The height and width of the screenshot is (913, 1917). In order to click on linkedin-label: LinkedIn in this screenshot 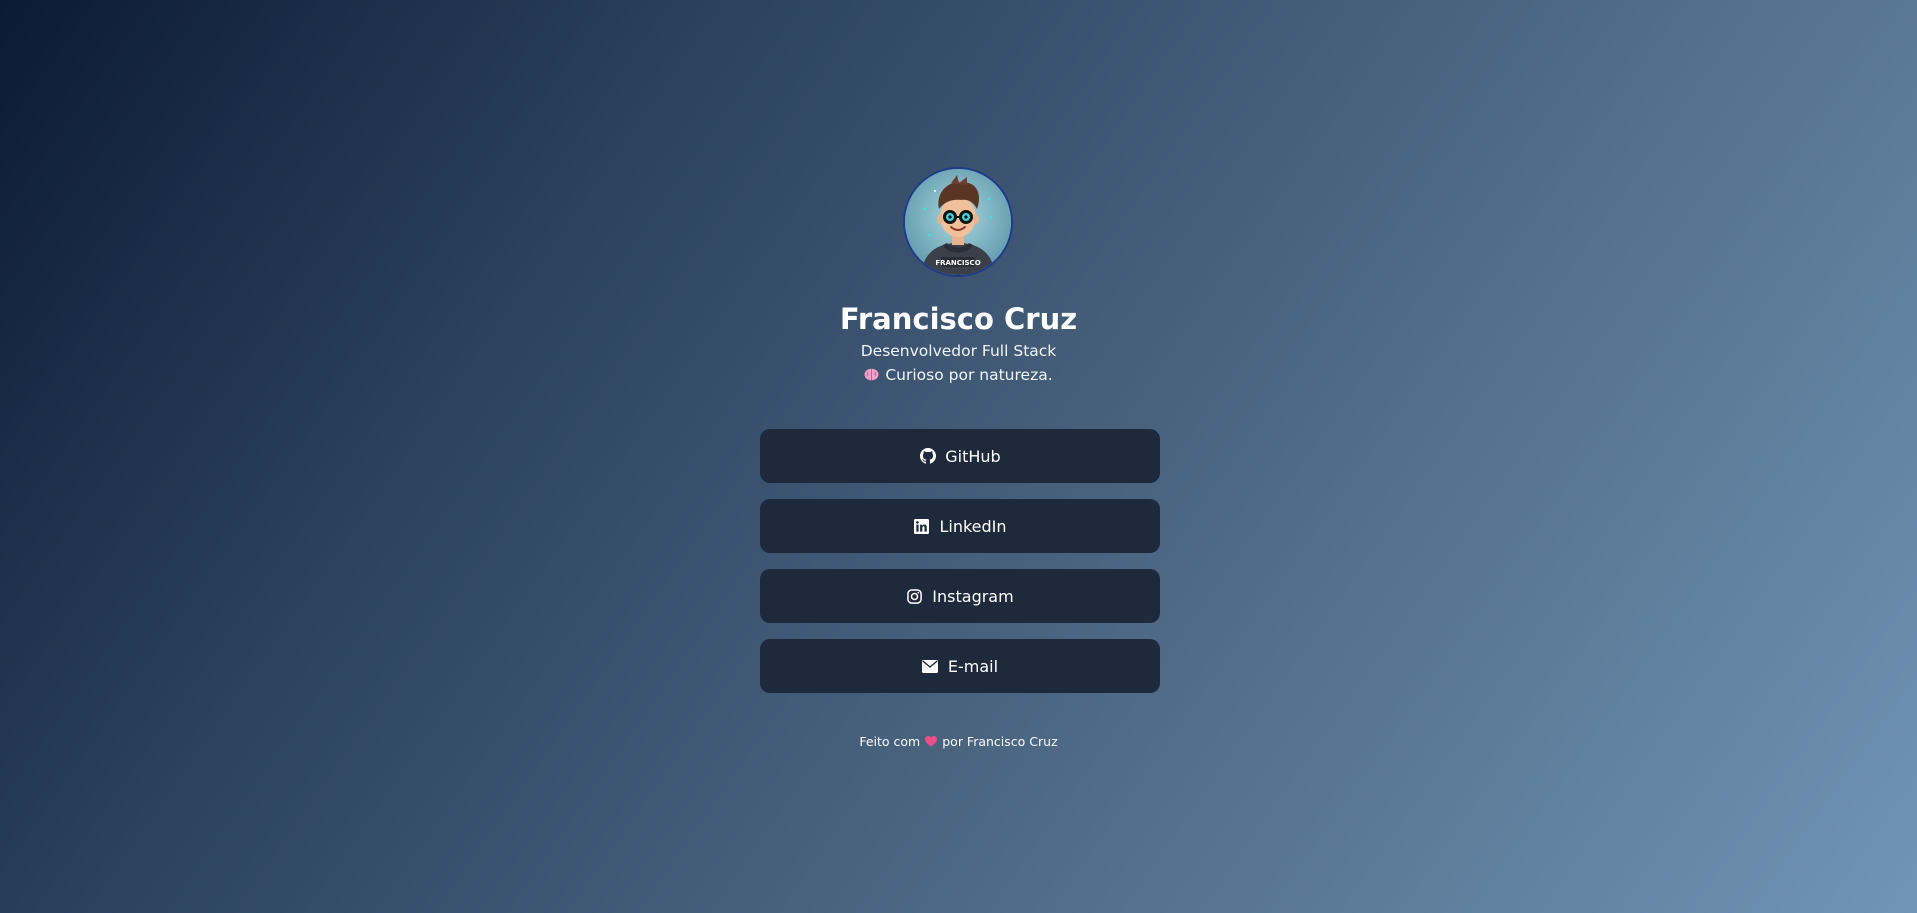, I will do `click(973, 526)`.